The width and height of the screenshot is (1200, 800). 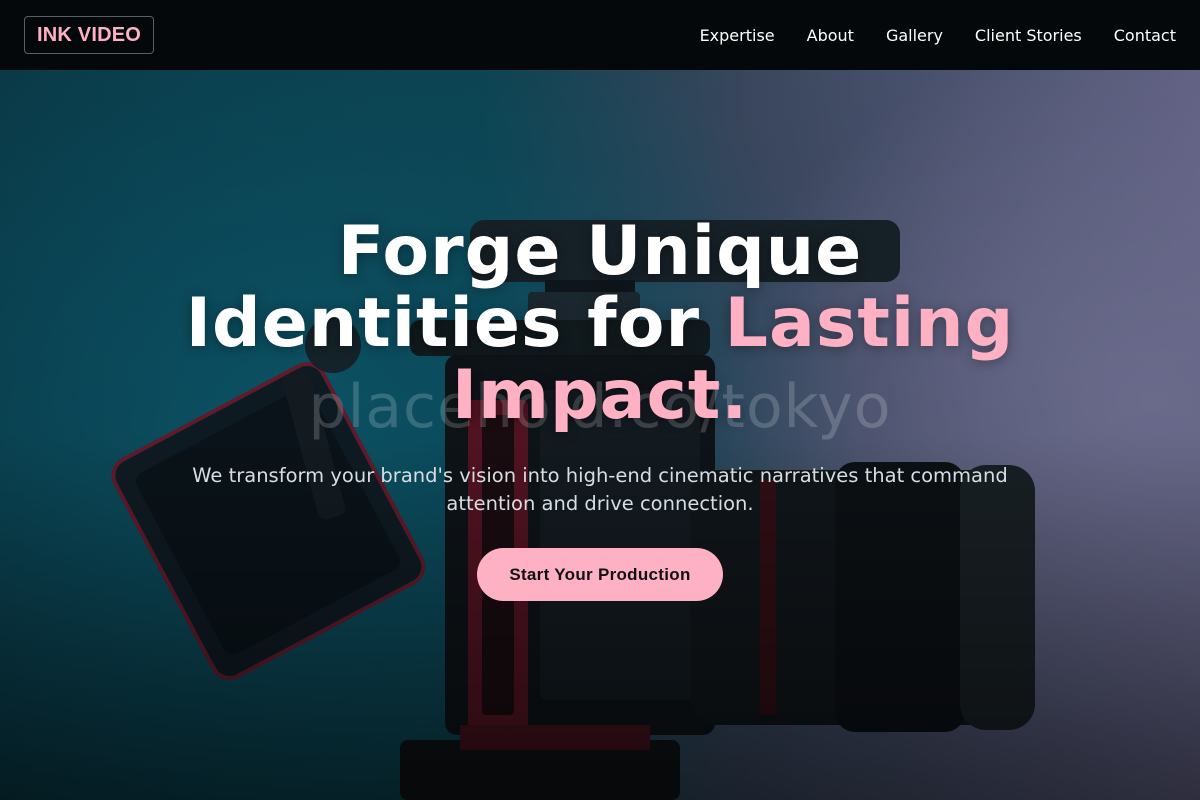 What do you see at coordinates (830, 35) in the screenshot?
I see `nav-link-about: About` at bounding box center [830, 35].